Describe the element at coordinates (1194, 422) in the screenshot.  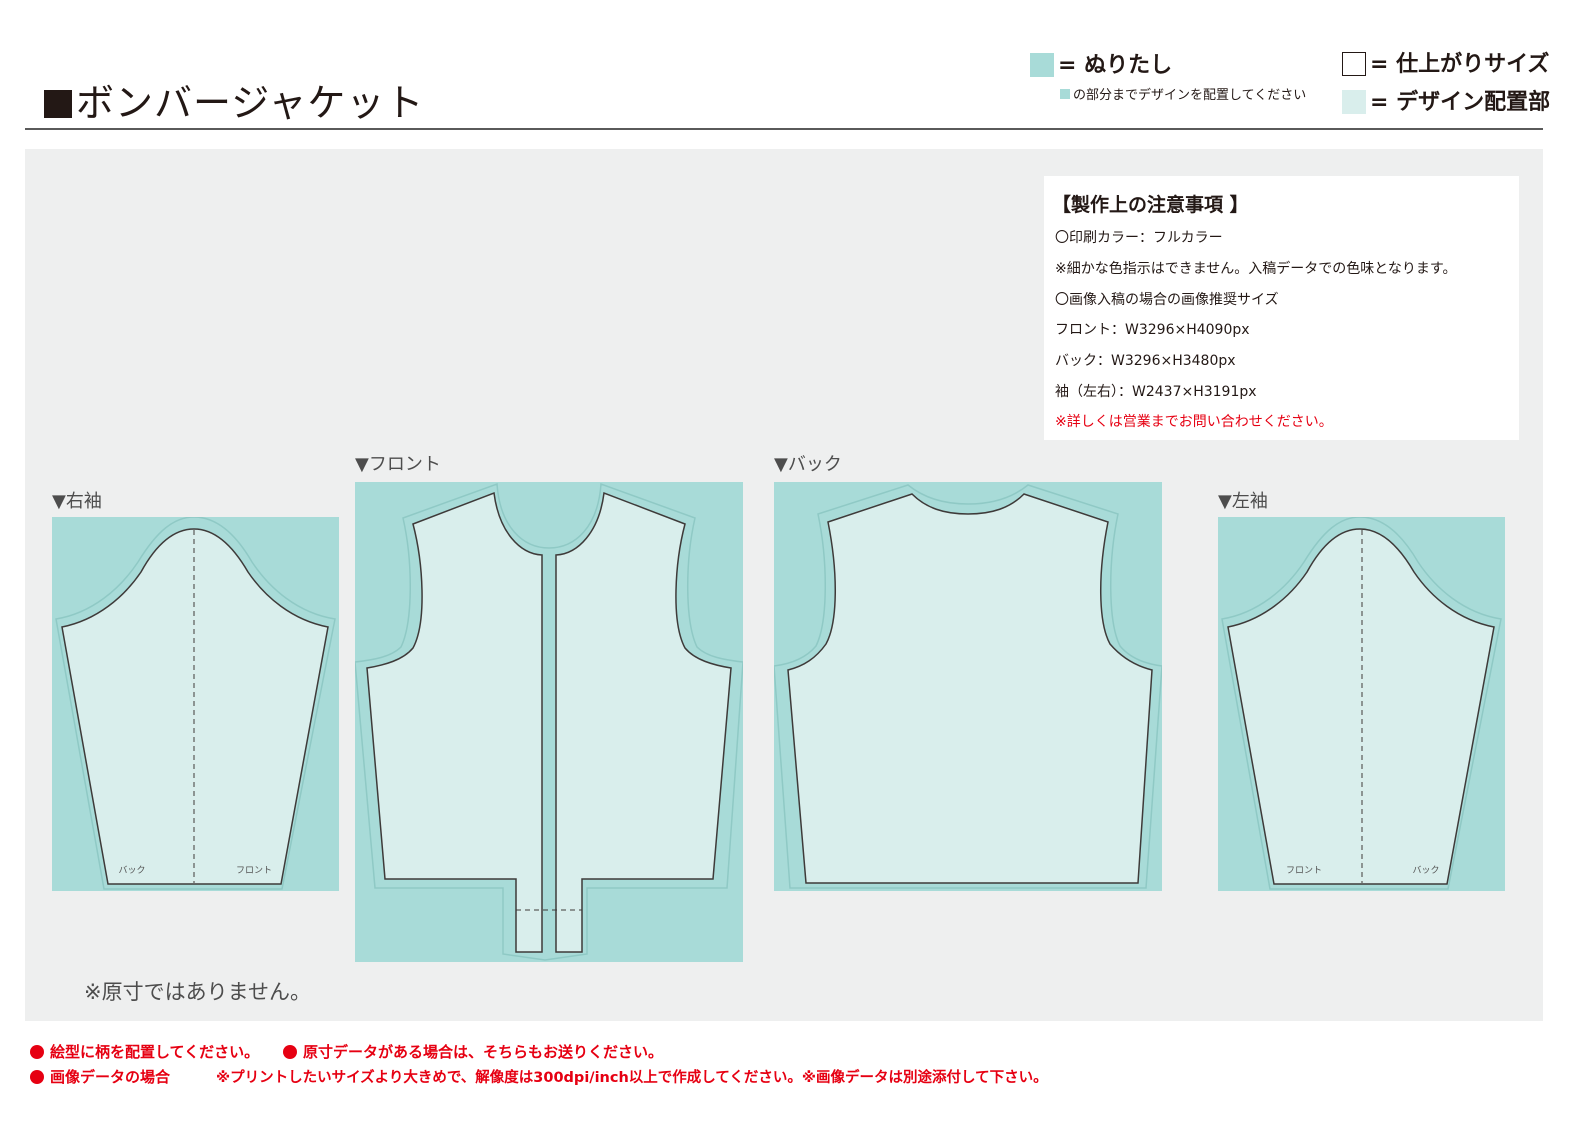
I see `notes-contact-line: ※詳しくは営業までお問い合わせください。` at that location.